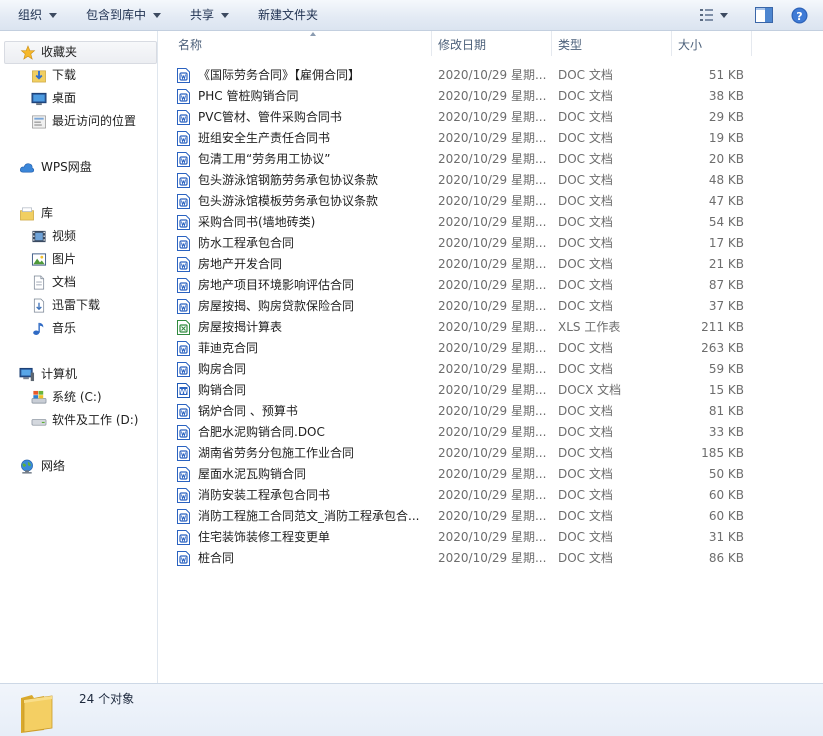  Describe the element at coordinates (78, 213) in the screenshot. I see `nav-libraries: 库` at that location.